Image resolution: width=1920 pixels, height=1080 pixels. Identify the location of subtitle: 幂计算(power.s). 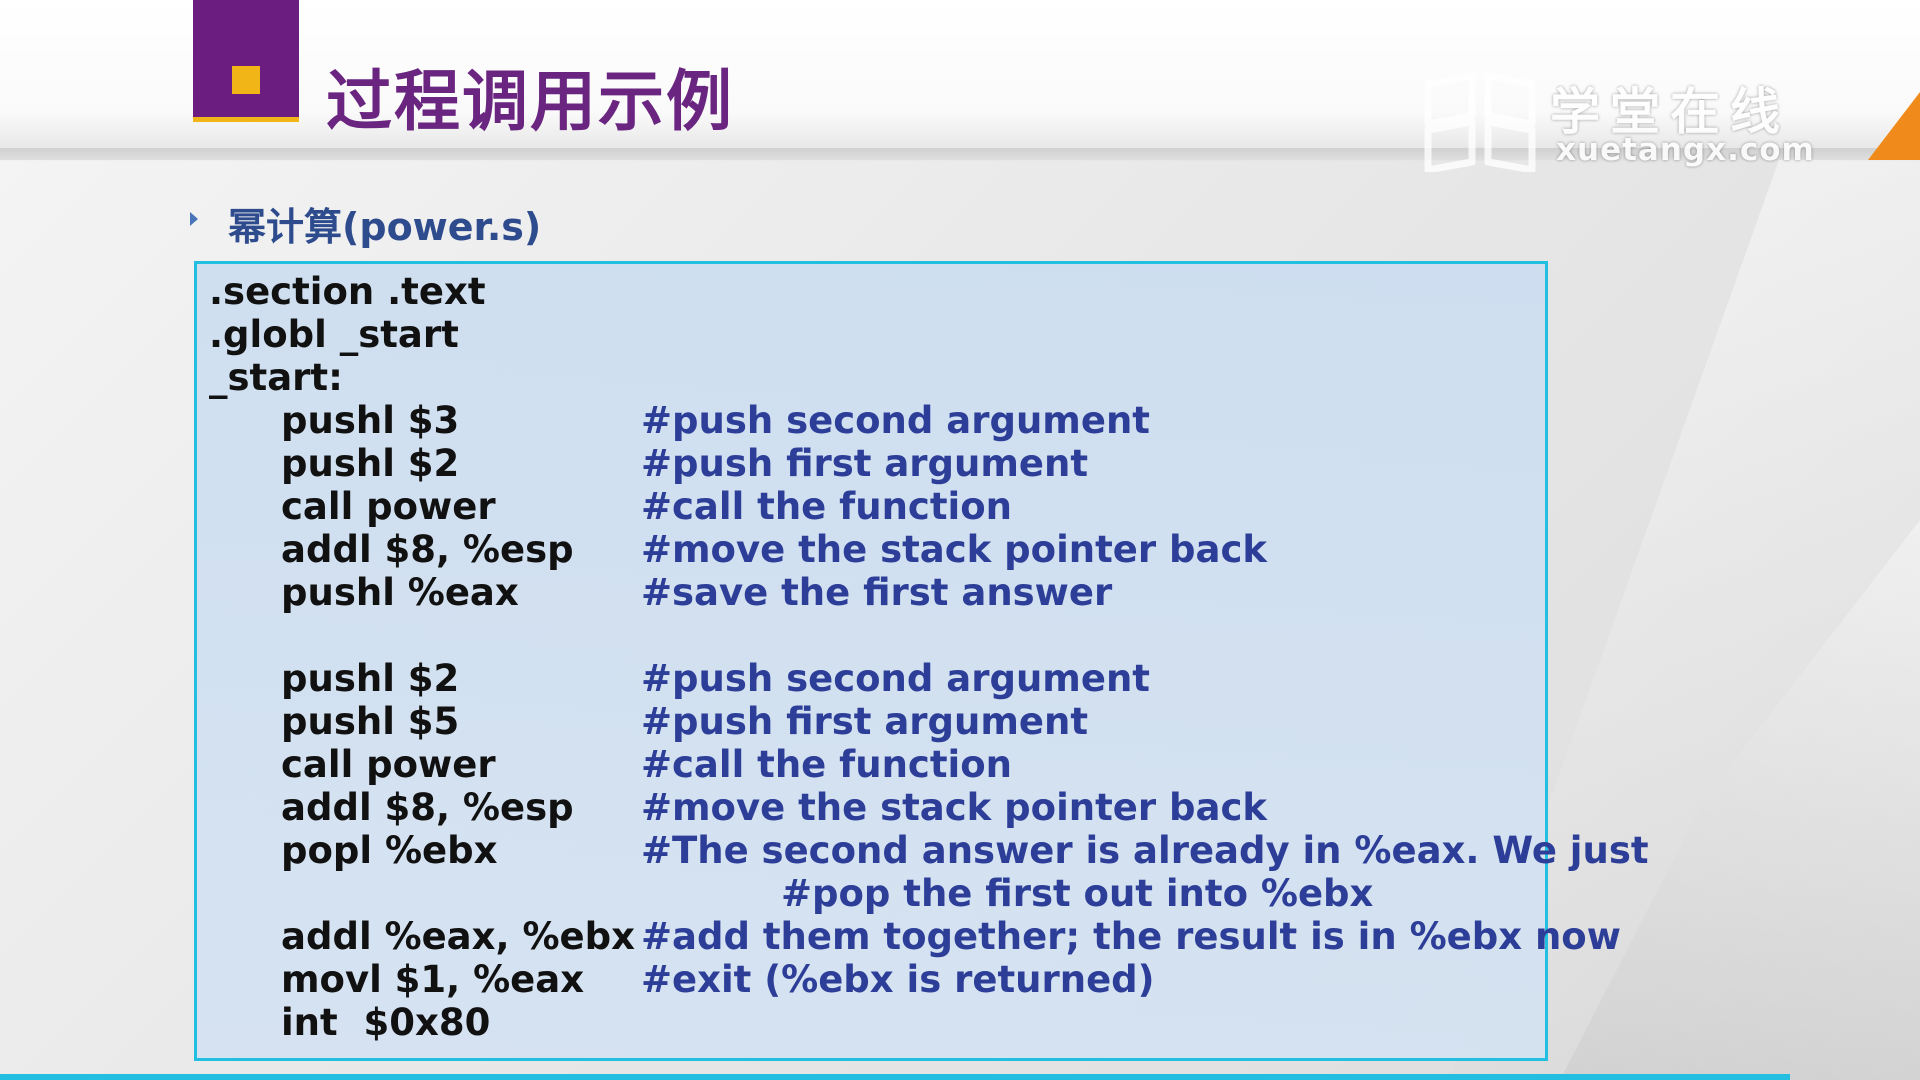
(385, 227).